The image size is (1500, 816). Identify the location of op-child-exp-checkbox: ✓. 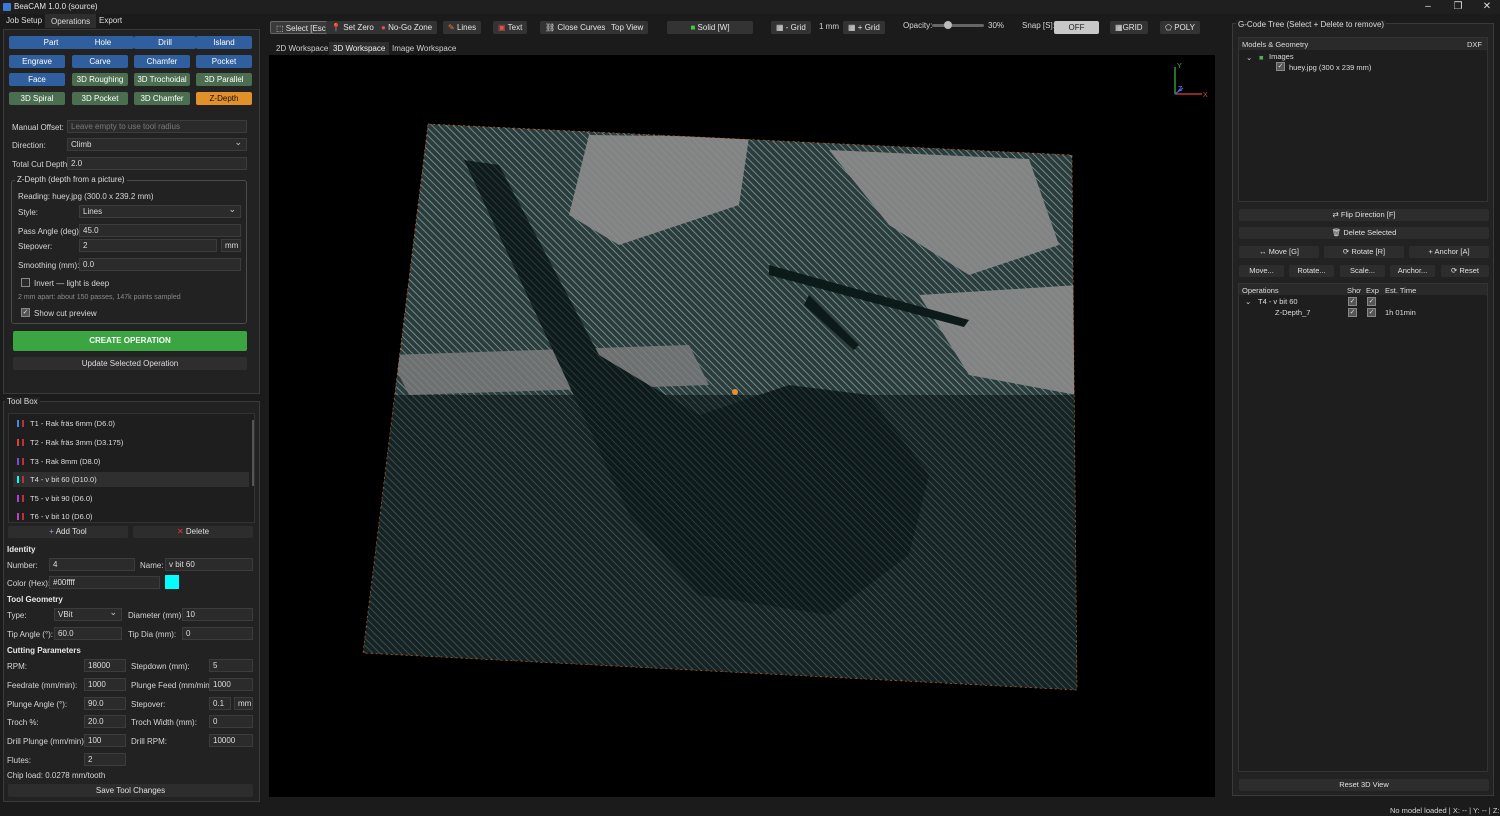
(1371, 312).